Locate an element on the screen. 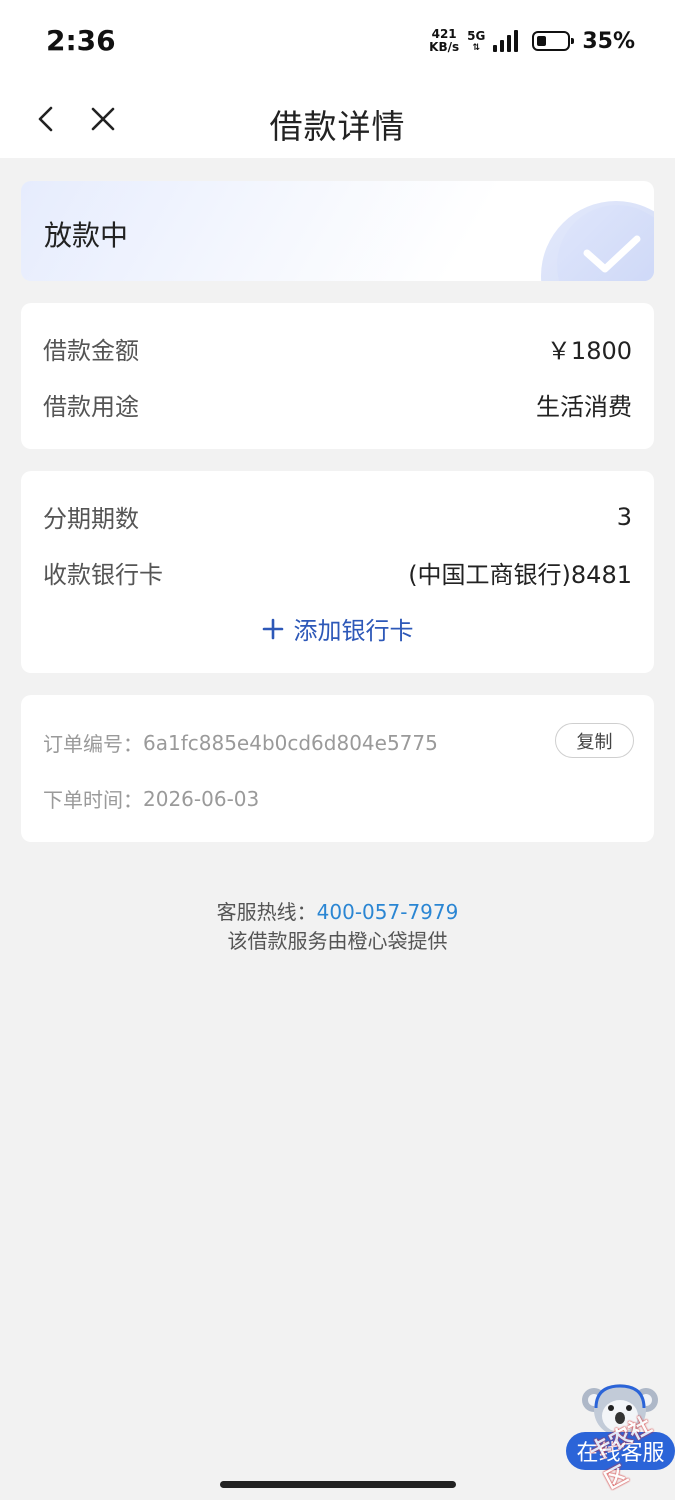  bank-card-row: 收款银行卡 (中国工商银行)8481 is located at coordinates (337, 572).